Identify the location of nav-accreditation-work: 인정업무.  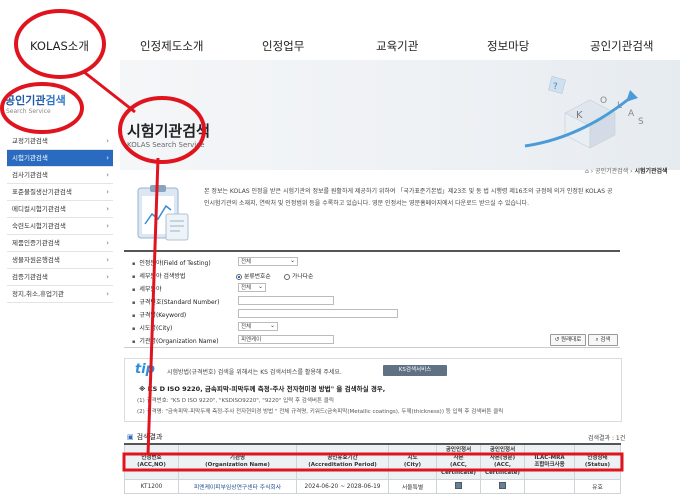
(283, 46).